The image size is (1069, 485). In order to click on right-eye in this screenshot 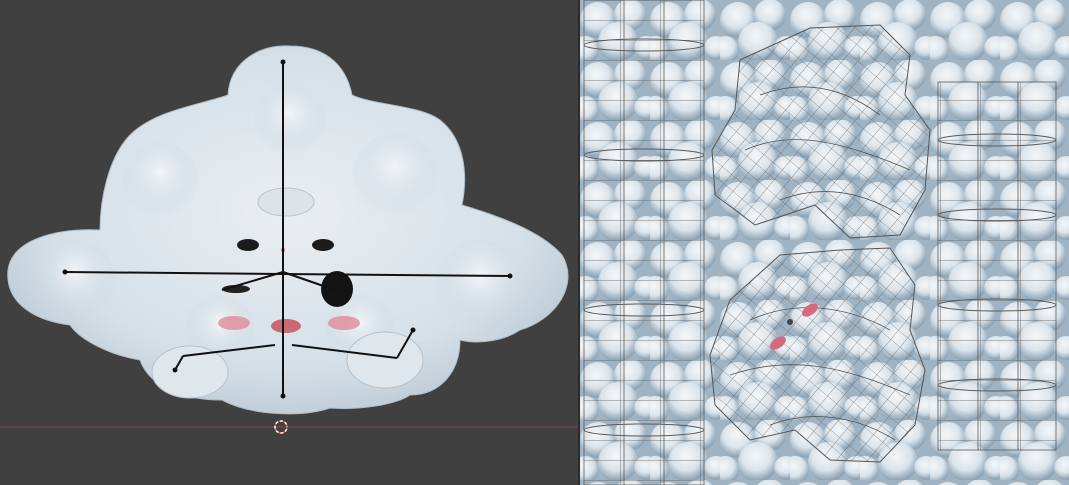, I will do `click(323, 245)`.